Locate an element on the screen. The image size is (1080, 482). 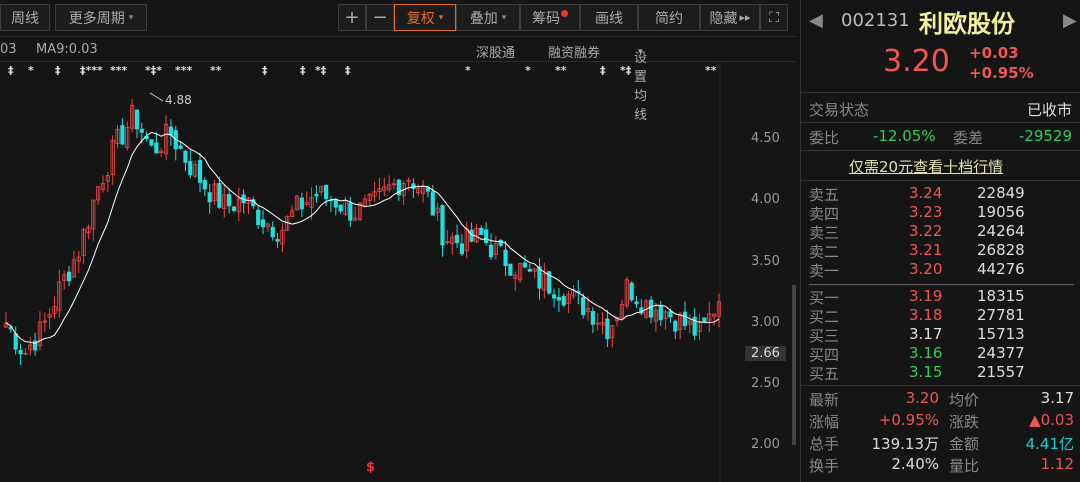
ask-row: 卖四 3.23 19056 is located at coordinates (941, 213).